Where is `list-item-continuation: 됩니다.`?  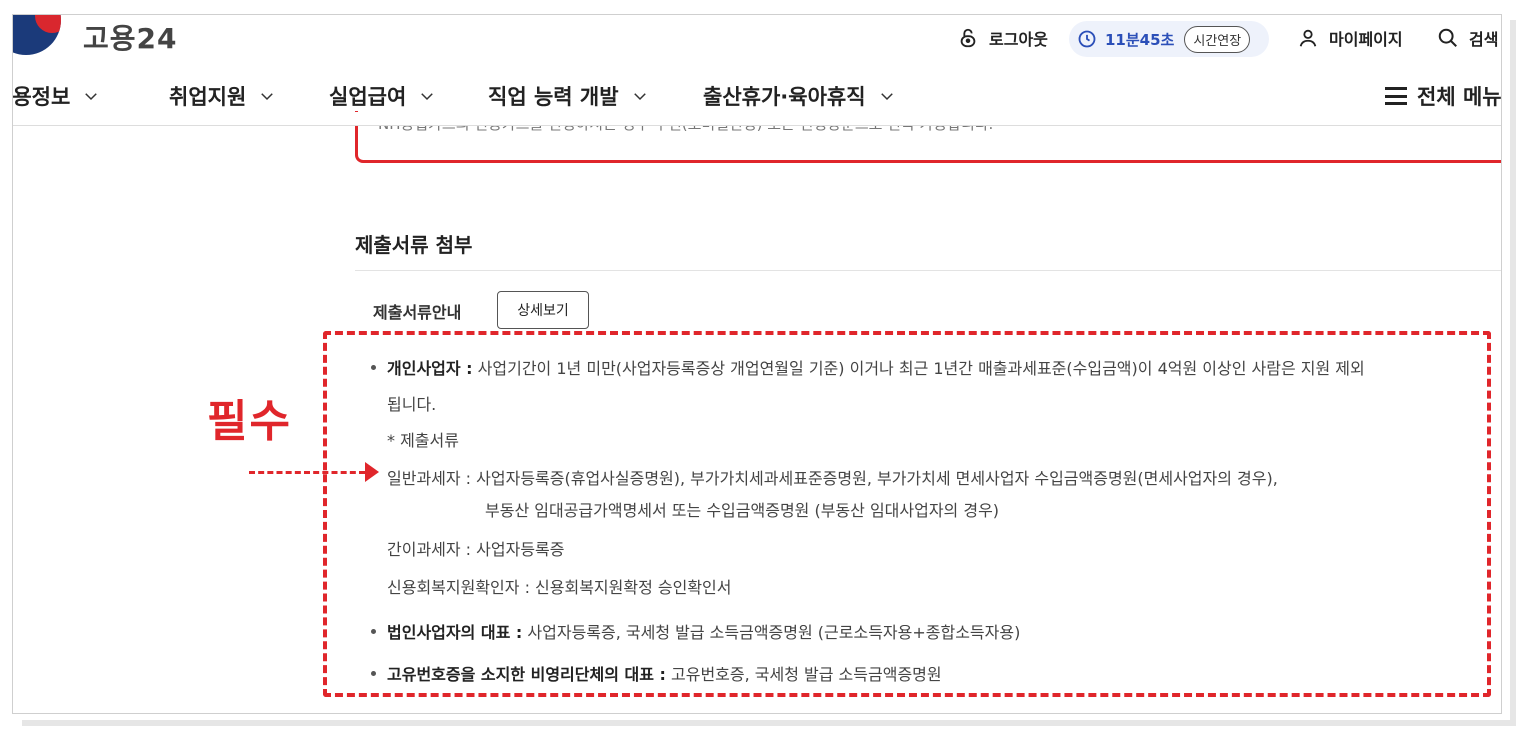
list-item-continuation: 됩니다. is located at coordinates (412, 404).